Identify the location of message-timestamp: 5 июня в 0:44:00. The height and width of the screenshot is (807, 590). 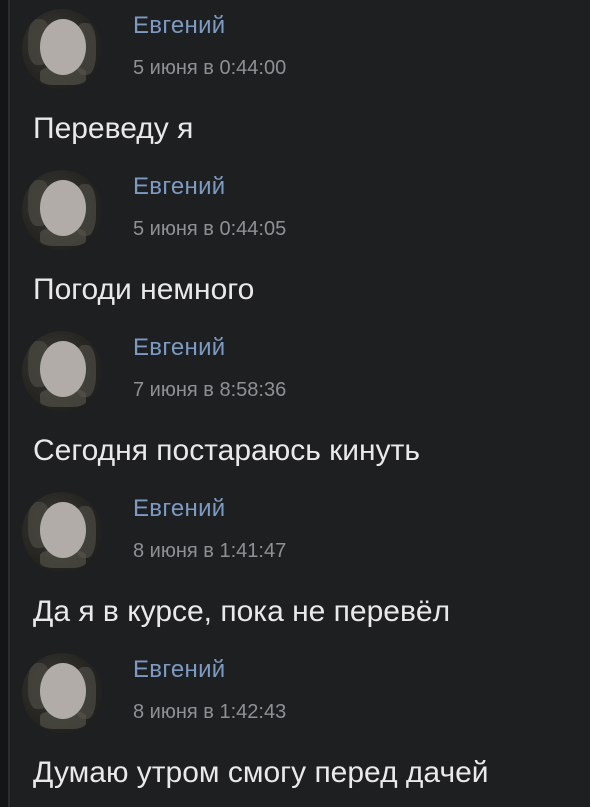
(209, 68).